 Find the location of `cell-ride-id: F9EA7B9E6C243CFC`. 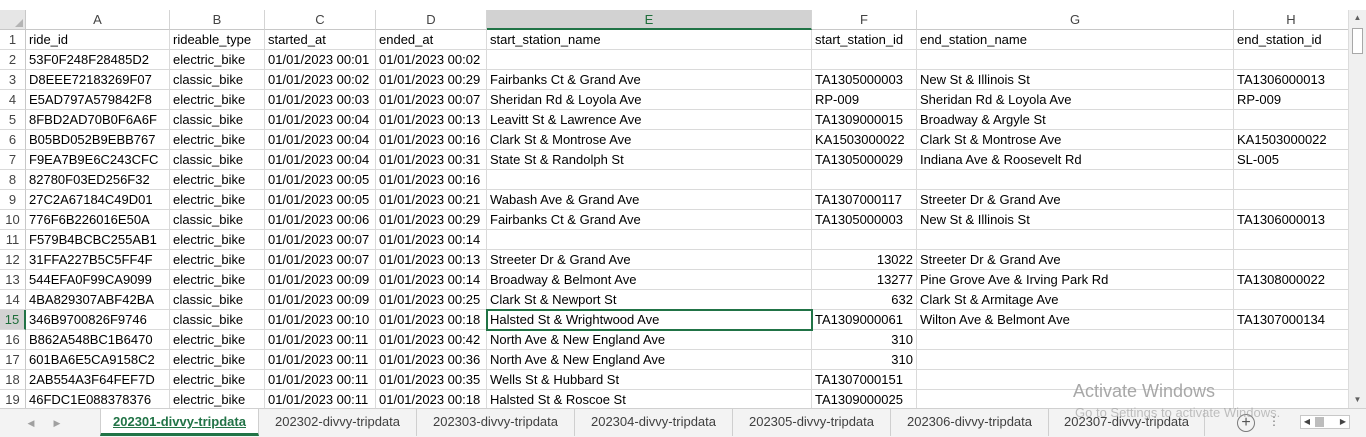

cell-ride-id: F9EA7B9E6C243CFC is located at coordinates (98, 160).